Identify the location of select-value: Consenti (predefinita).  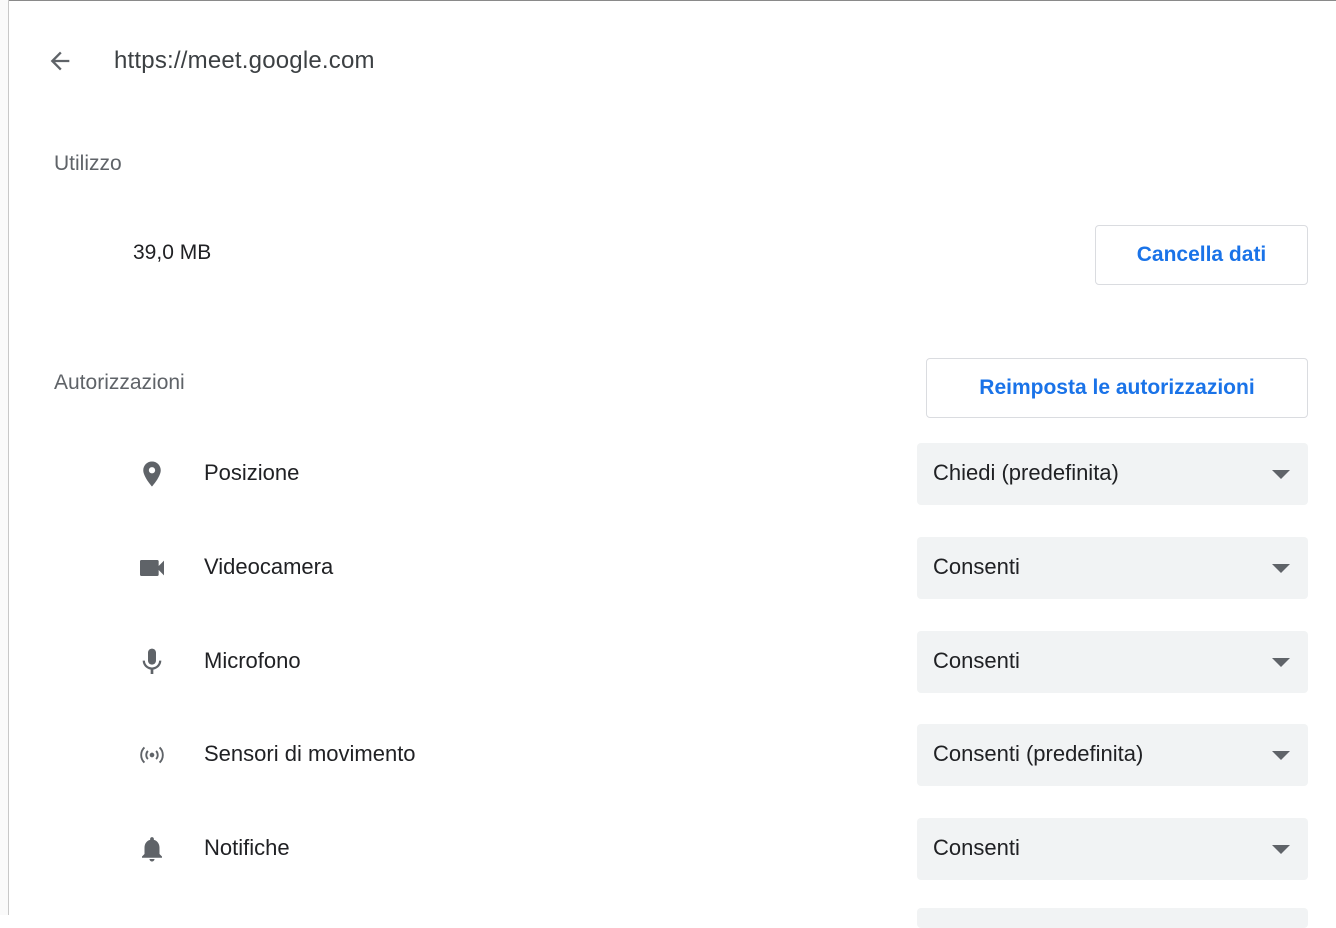
(1038, 753).